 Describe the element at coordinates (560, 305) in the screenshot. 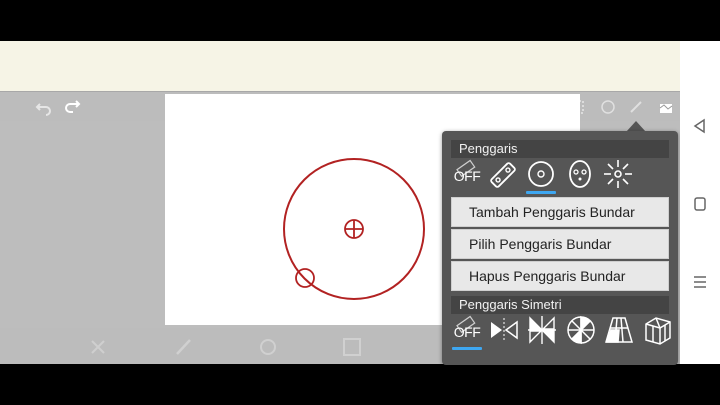

I see `symmetry-section-title: Penggaris Simetri` at that location.